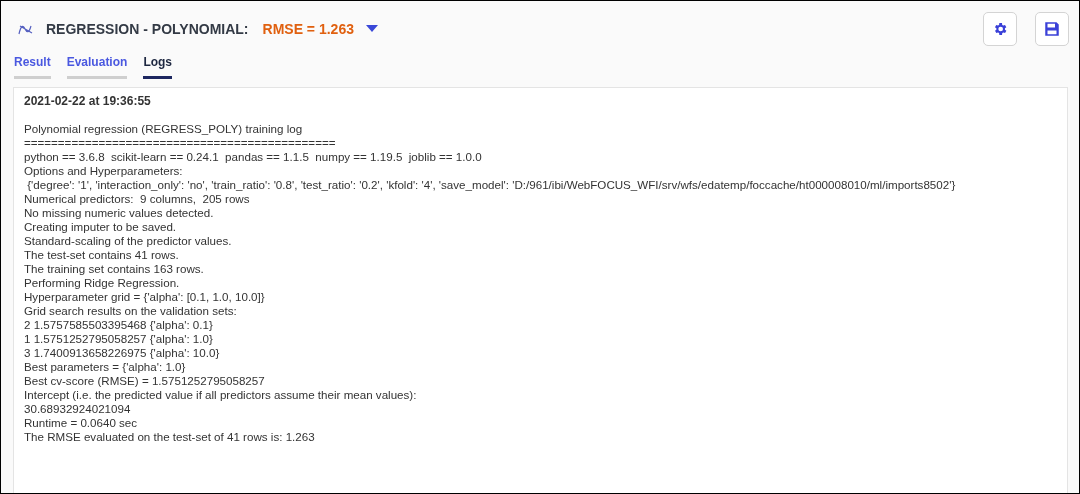 The width and height of the screenshot is (1080, 494). I want to click on tab: Result, so click(32, 67).